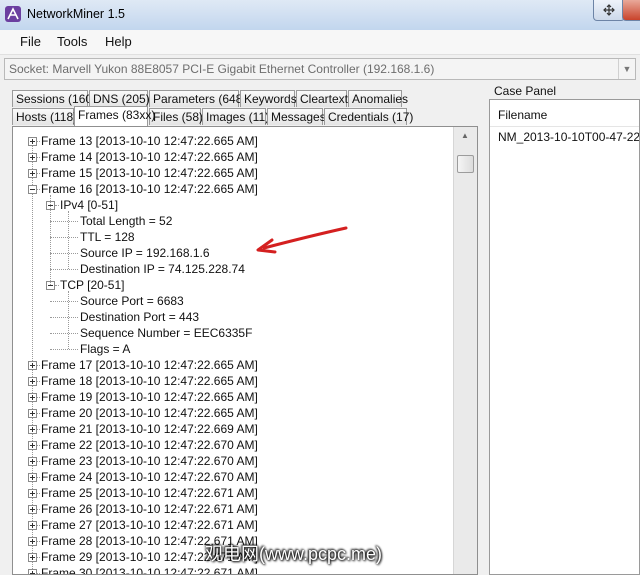  I want to click on tree-node-label: Frame 15 [2013-10-10 12:47:22.665 AM], so click(149, 173).